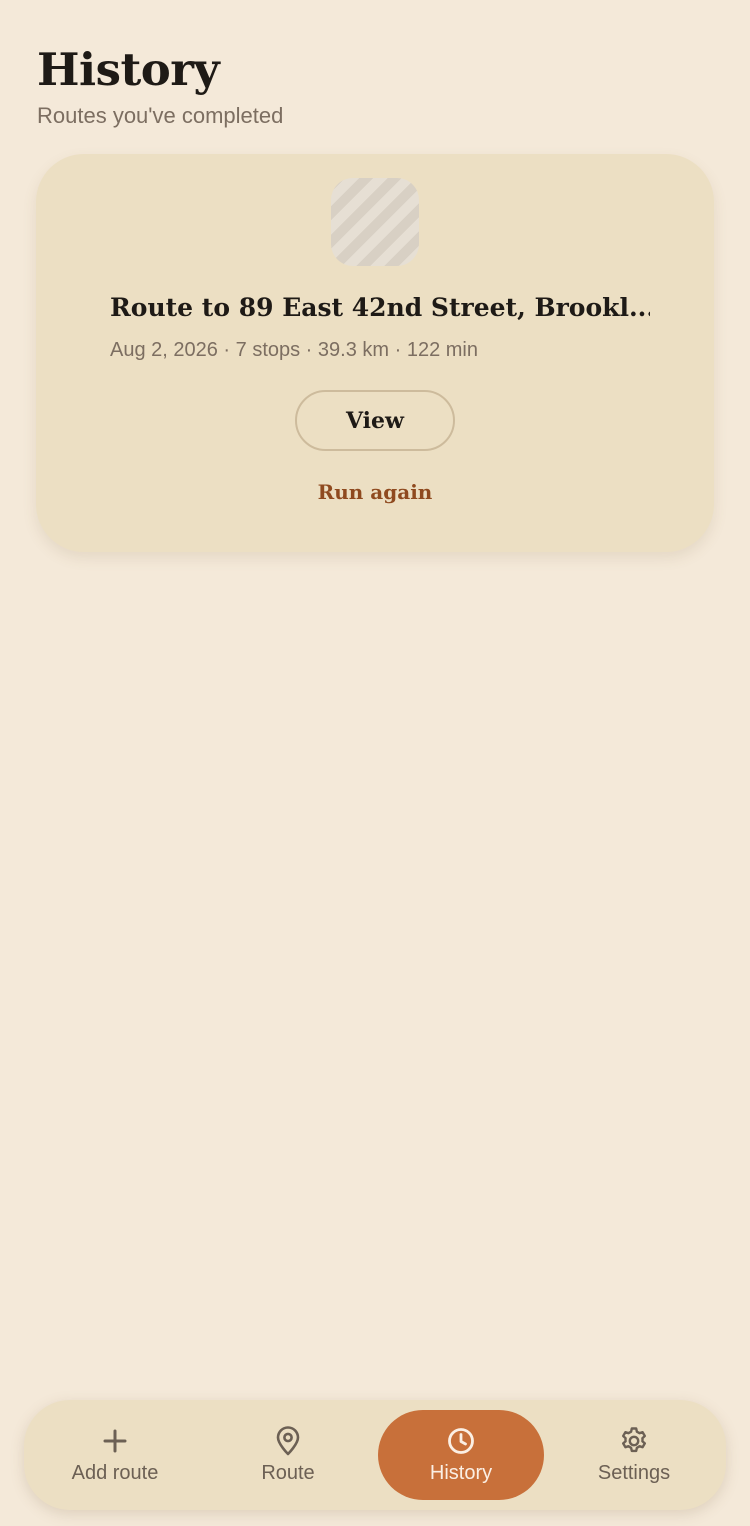 This screenshot has height=1526, width=750. Describe the element at coordinates (115, 1455) in the screenshot. I see `nav-add-route: Add route` at that location.